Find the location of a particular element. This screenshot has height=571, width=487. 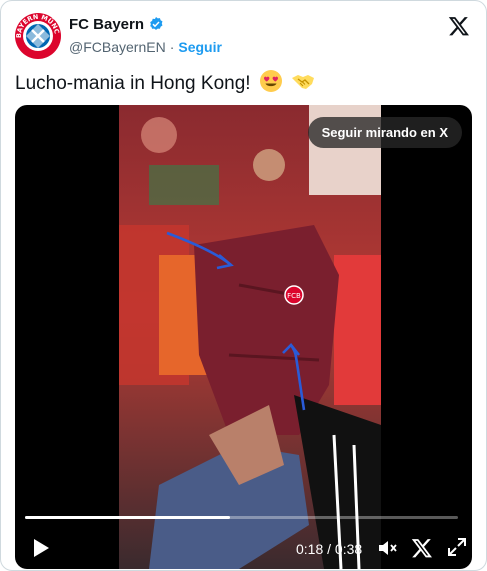

name-row: FC Bayern is located at coordinates (145, 24).